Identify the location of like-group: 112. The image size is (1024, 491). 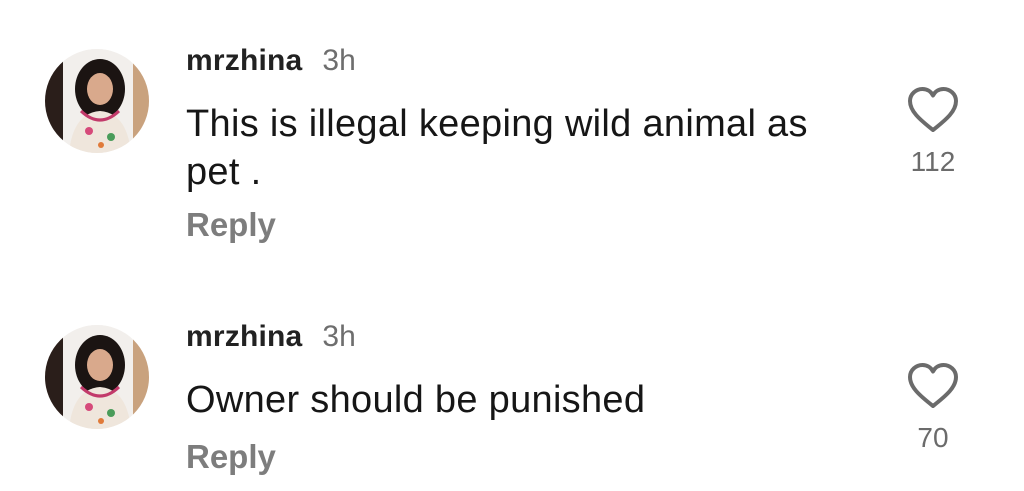
(933, 132).